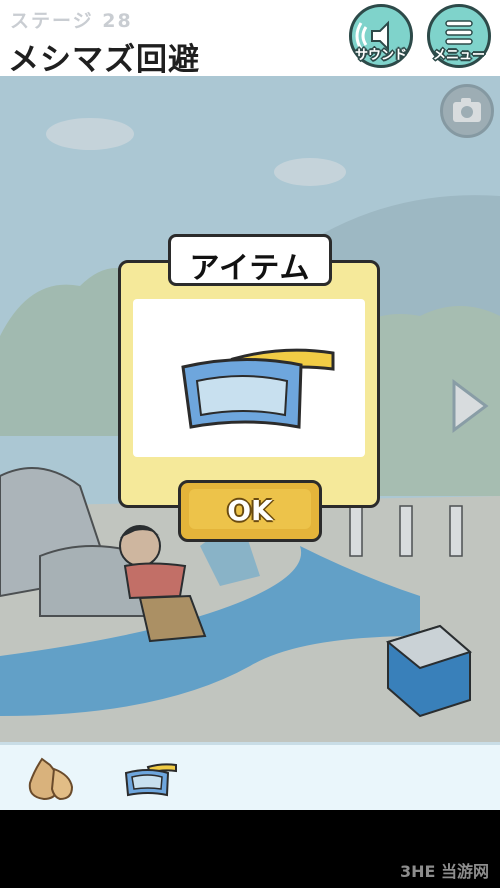  I want to click on onion-icon, so click(51, 779).